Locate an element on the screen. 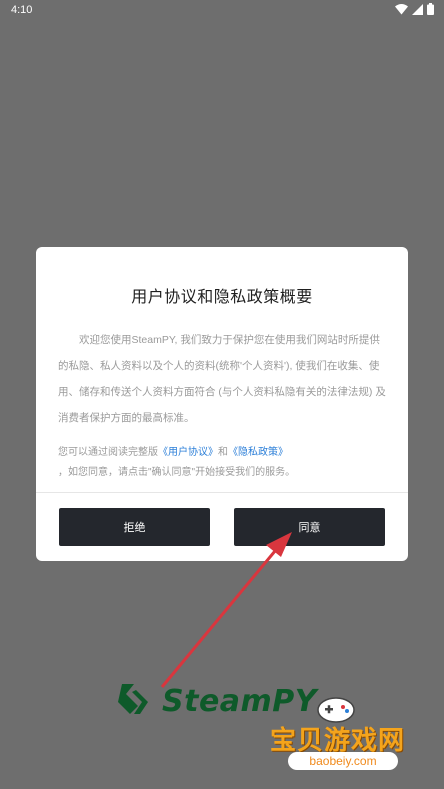 The width and height of the screenshot is (444, 789). annotation-arrow-icon is located at coordinates (226, 610).